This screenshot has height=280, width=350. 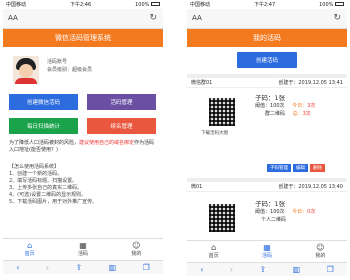 What do you see at coordinates (267, 38) in the screenshot?
I see `page-title: 我的活码` at bounding box center [267, 38].